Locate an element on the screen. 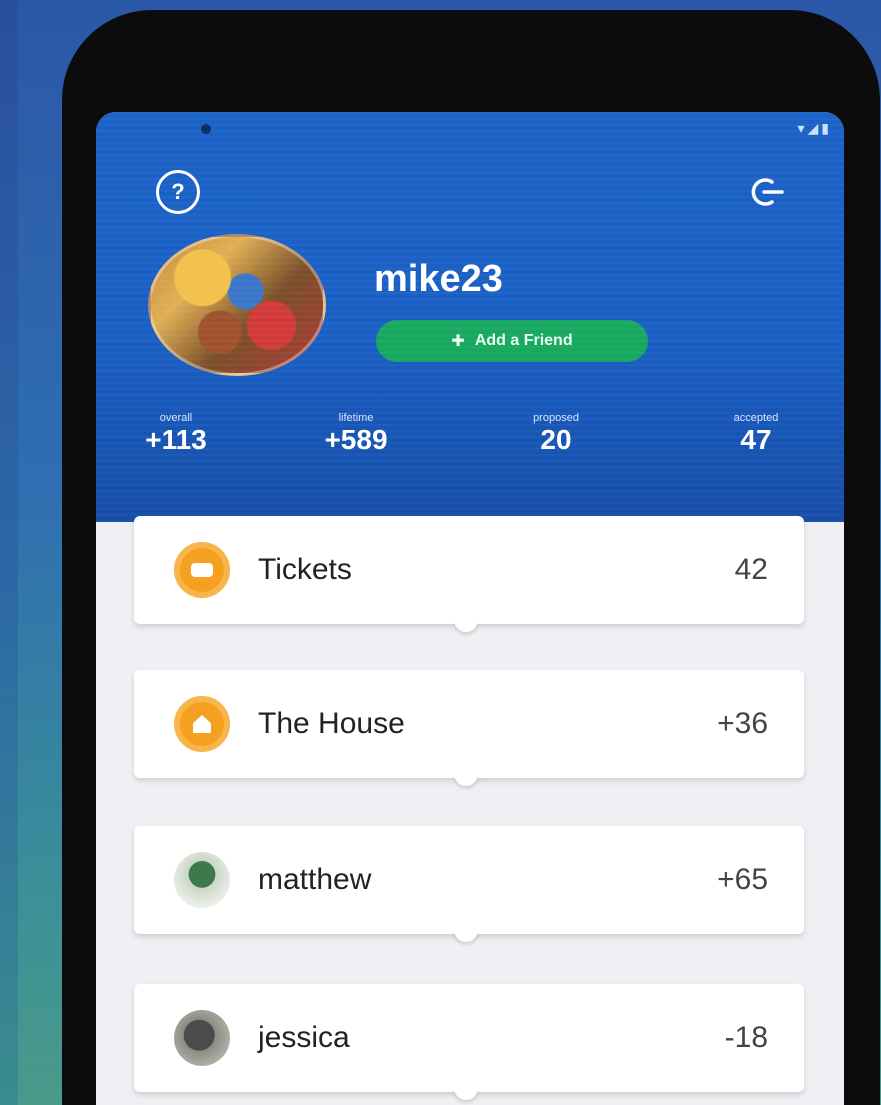 The width and height of the screenshot is (881, 1105). username: mike23 is located at coordinates (438, 279).